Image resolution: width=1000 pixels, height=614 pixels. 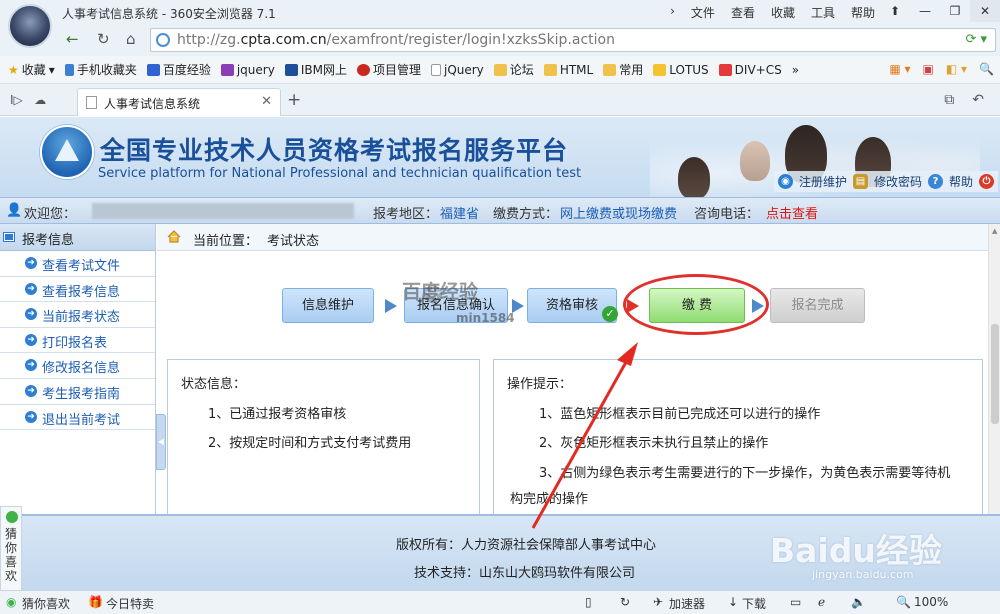 What do you see at coordinates (935, 181) in the screenshot?
I see `help-icon: ?` at bounding box center [935, 181].